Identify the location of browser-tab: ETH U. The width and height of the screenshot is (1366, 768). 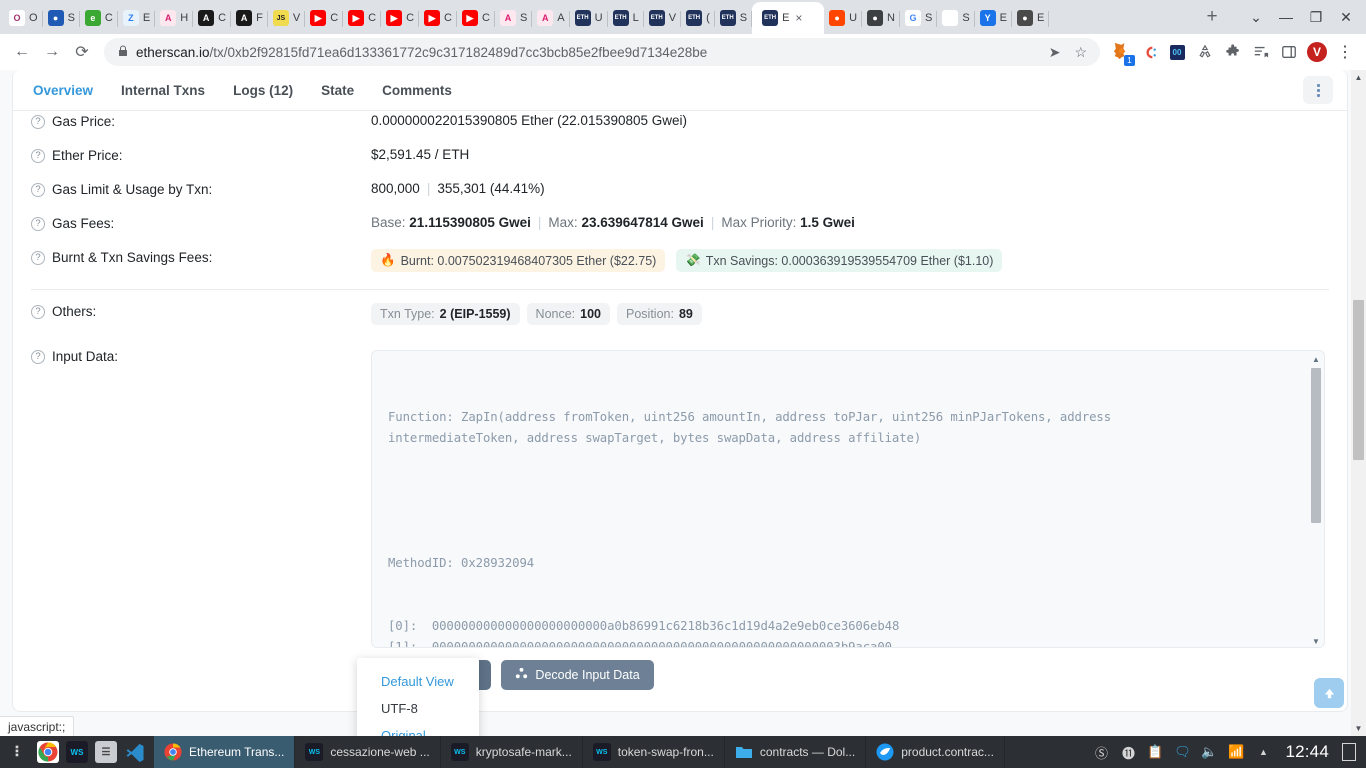
(589, 18).